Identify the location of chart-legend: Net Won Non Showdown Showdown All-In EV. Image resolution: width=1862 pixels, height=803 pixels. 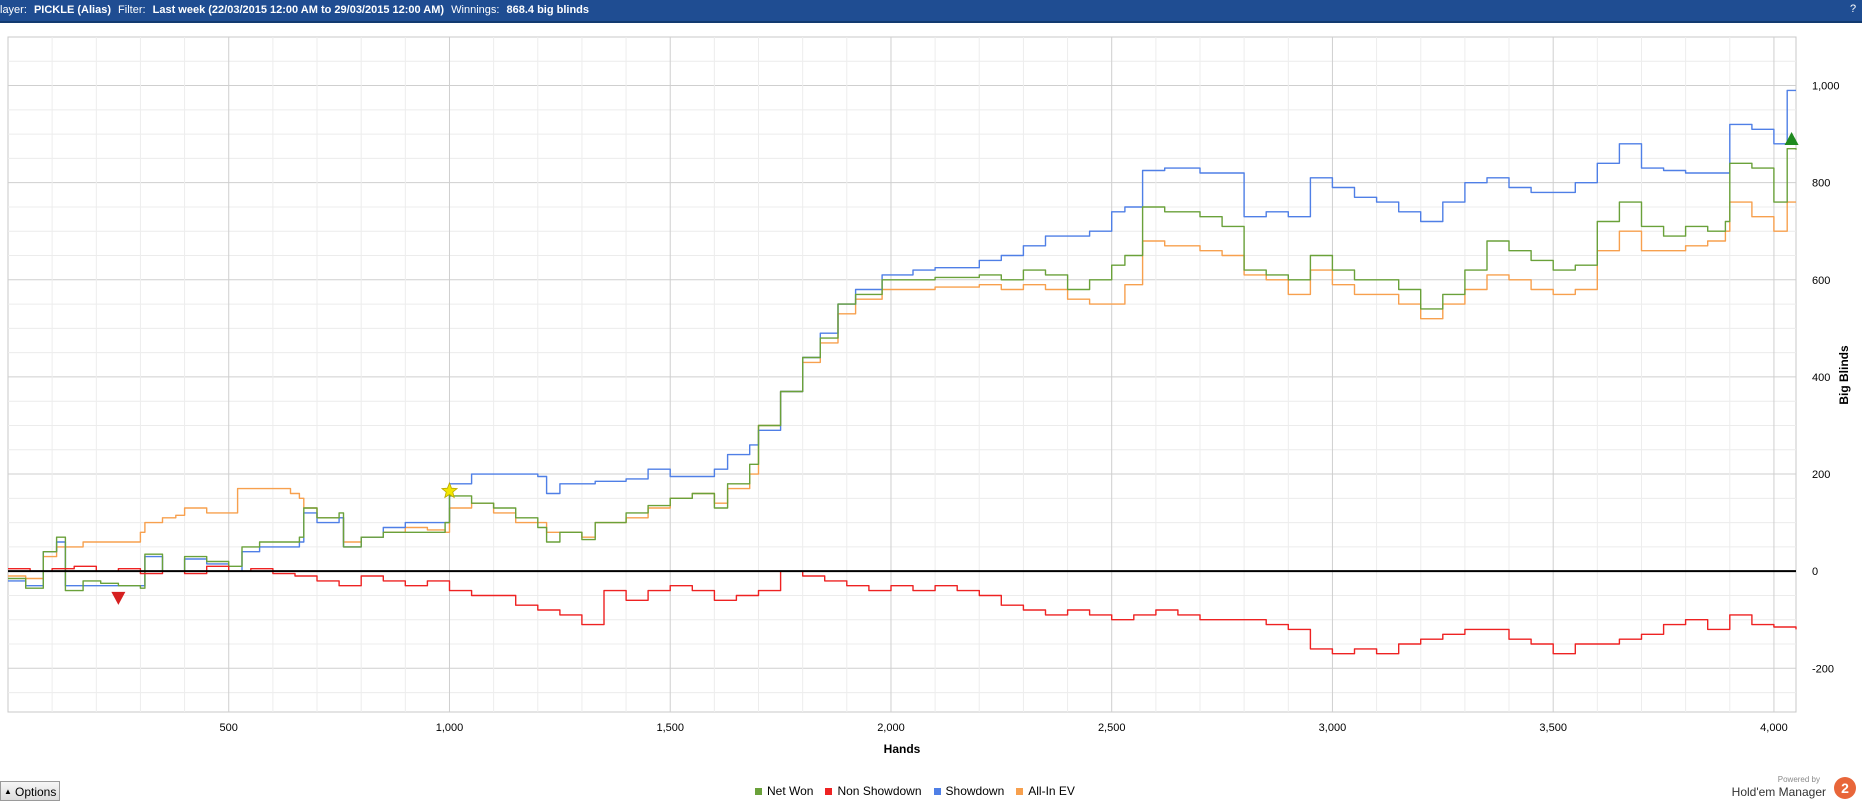
(915, 791).